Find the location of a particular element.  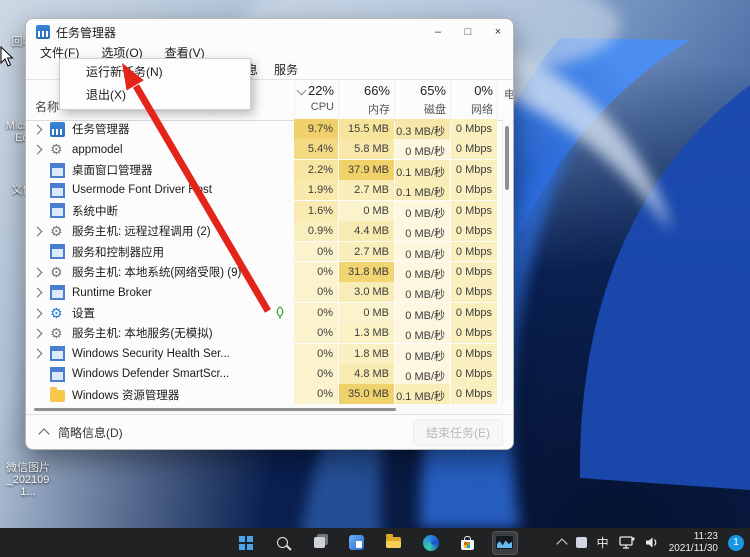

memory-cell: 2.7 MB is located at coordinates (366, 251).